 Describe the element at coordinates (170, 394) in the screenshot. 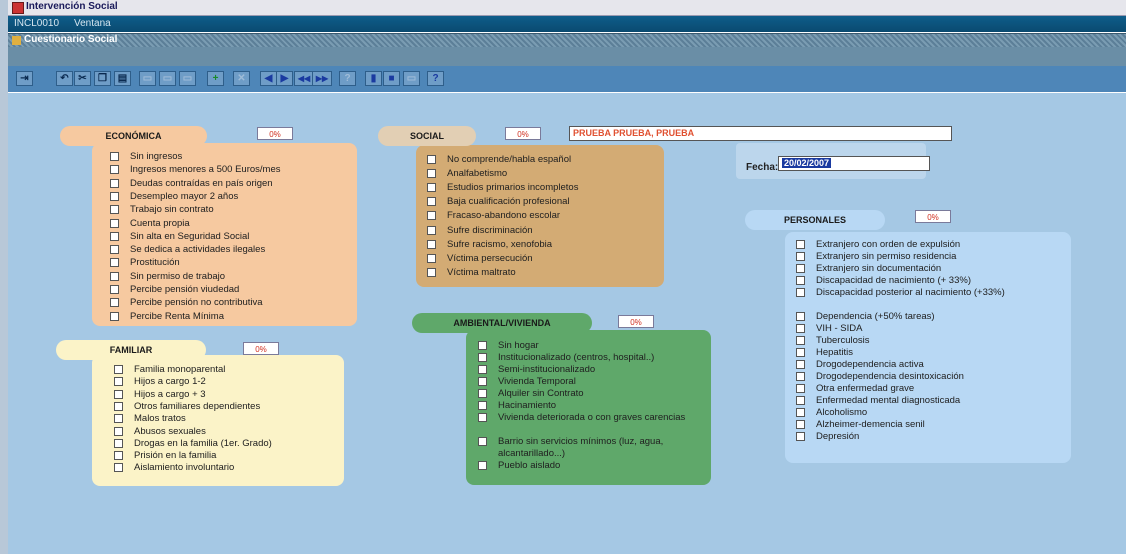

I see `familiar-item-label: Hijos a cargo + 3` at that location.